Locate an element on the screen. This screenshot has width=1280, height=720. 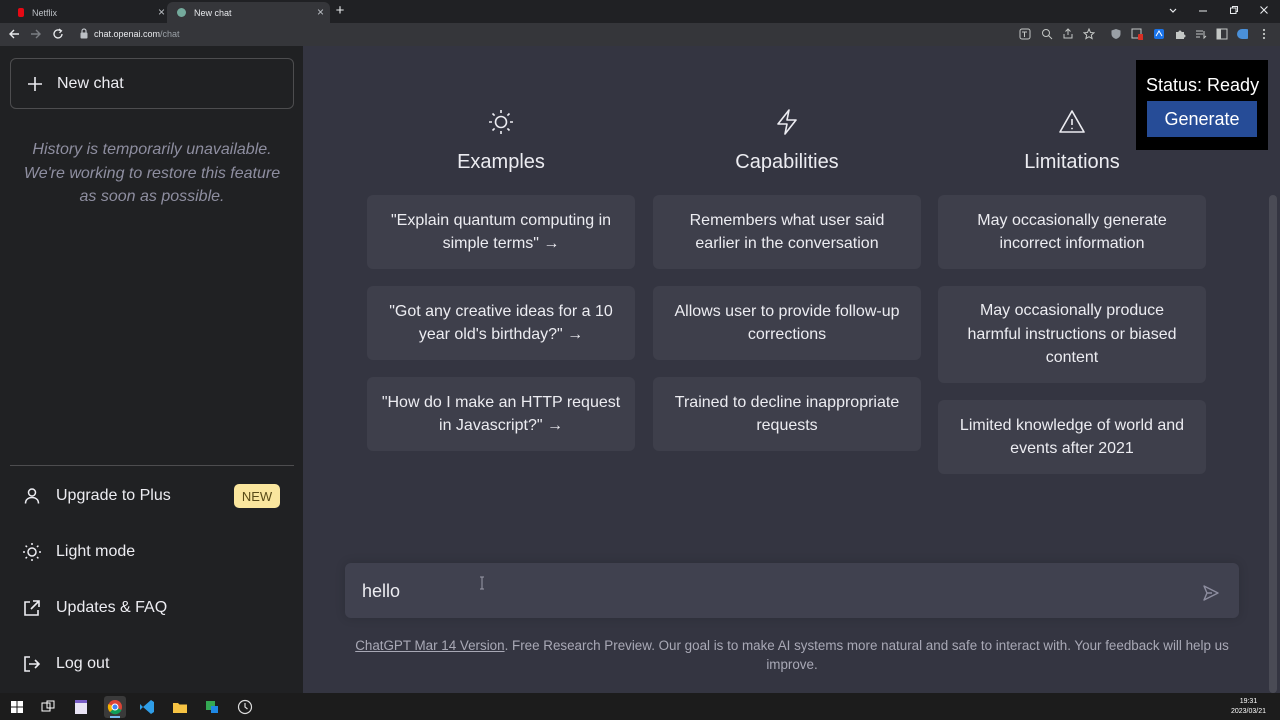
netflix-favicon-icon is located at coordinates (21, 12).